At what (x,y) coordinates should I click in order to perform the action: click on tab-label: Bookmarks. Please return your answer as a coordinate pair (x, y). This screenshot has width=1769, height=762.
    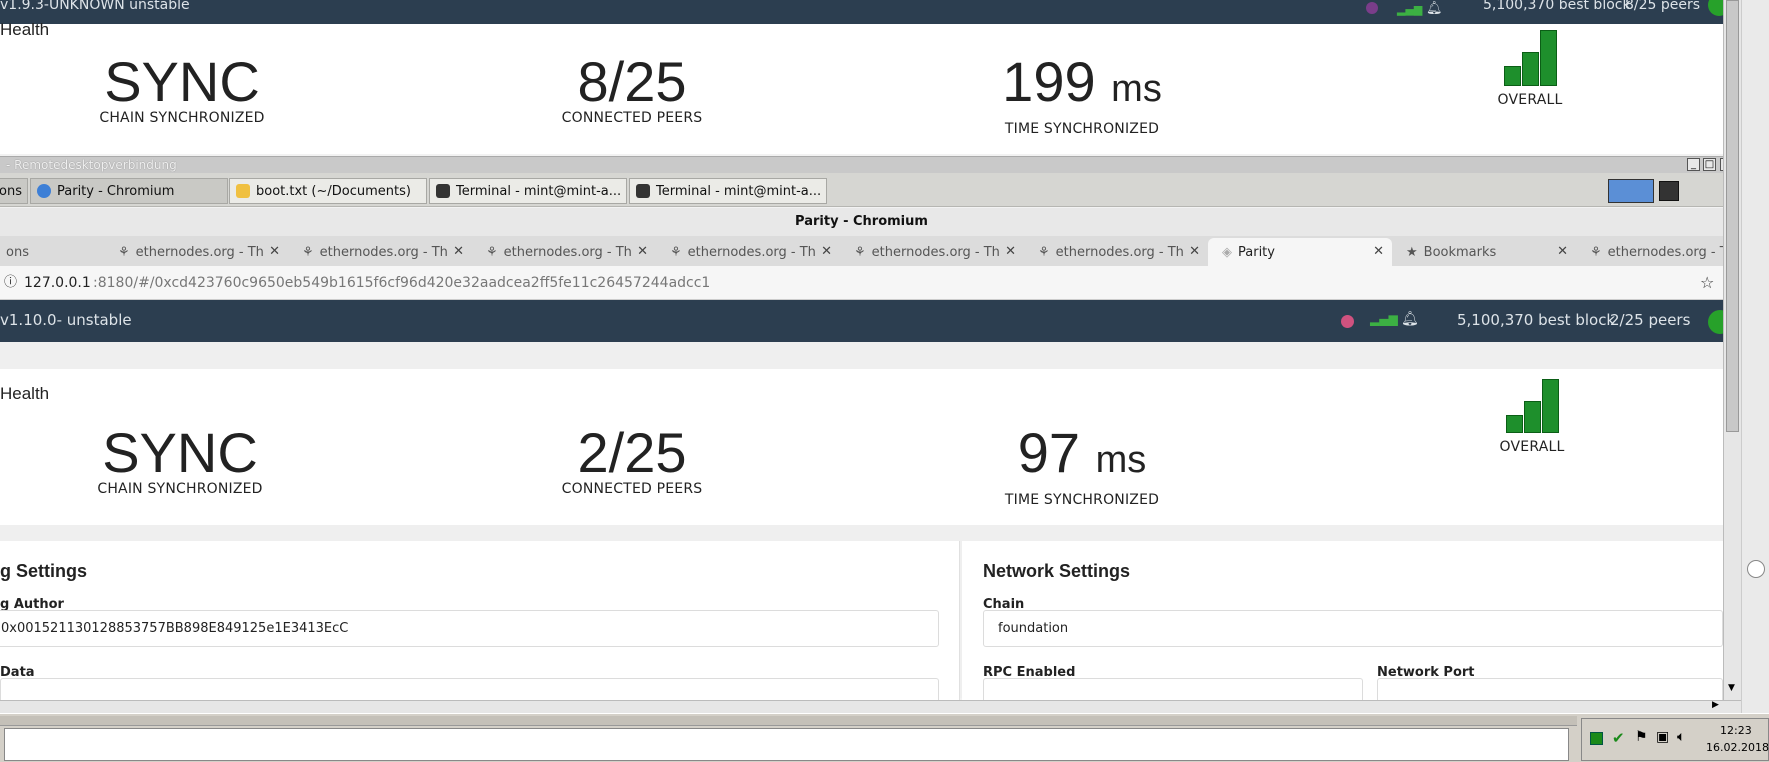
    Looking at the image, I should click on (1460, 252).